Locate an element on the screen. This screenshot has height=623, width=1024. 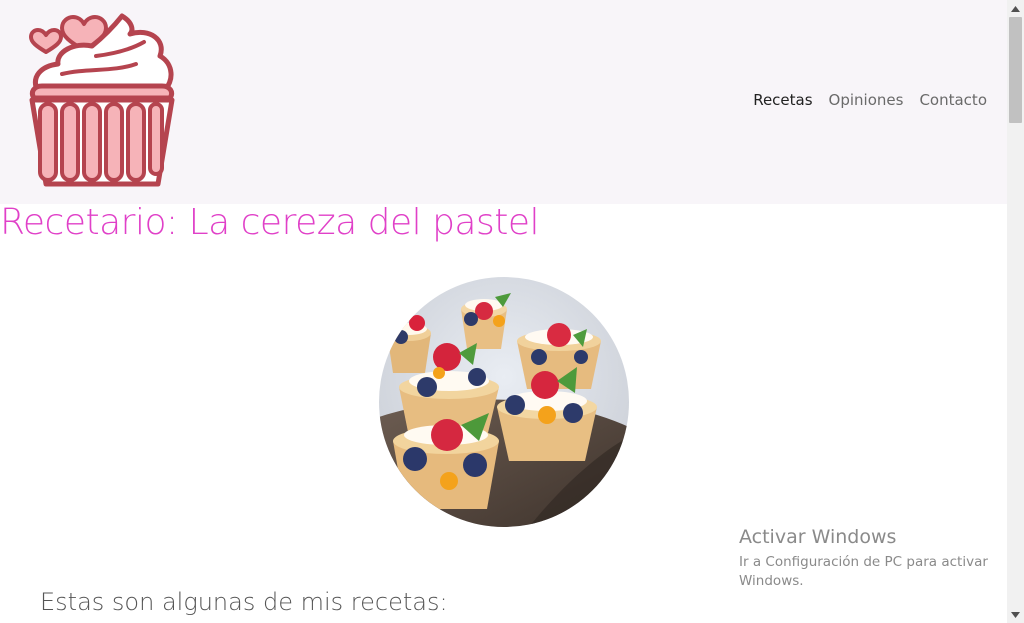
recipes-section-heading: Estas son algunas de mis recetas: is located at coordinates (244, 602).